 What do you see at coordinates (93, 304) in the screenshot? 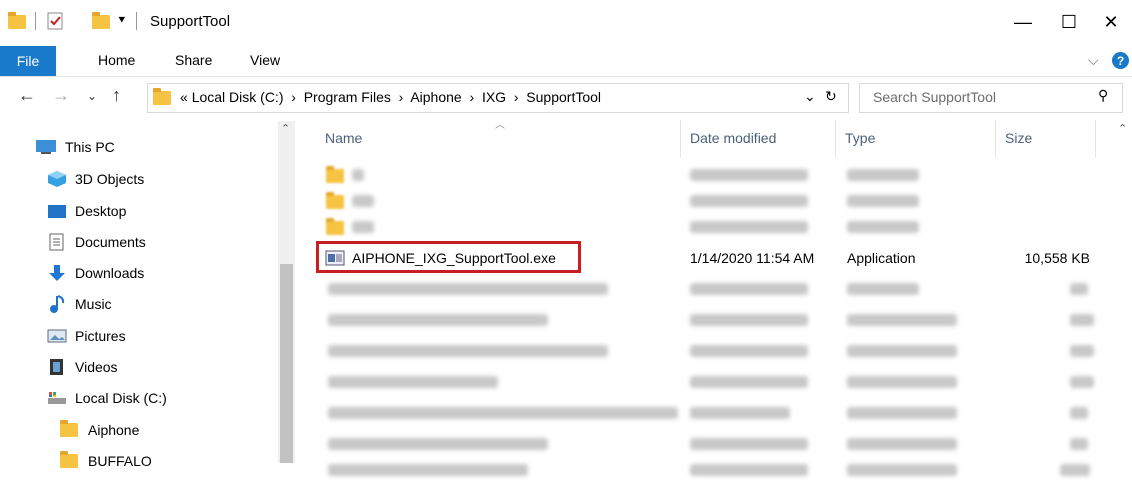
I see `nav-label: Music` at bounding box center [93, 304].